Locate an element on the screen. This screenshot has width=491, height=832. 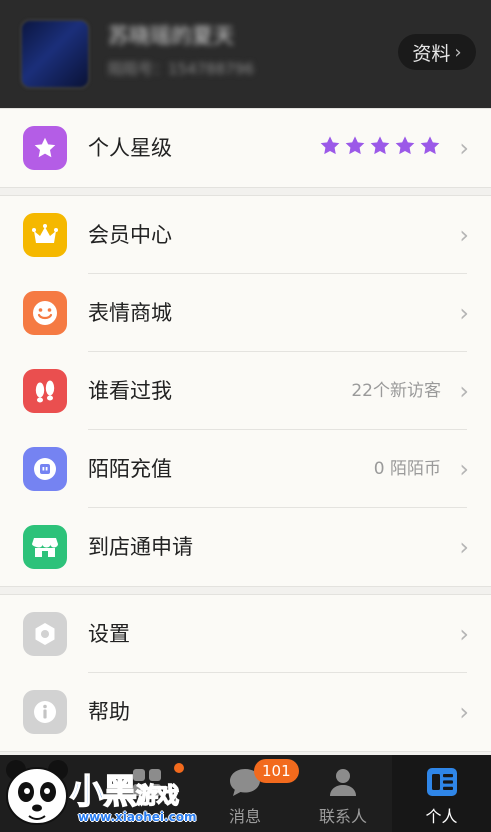
watermark-url: www.xiaohei.com is located at coordinates (137, 817).